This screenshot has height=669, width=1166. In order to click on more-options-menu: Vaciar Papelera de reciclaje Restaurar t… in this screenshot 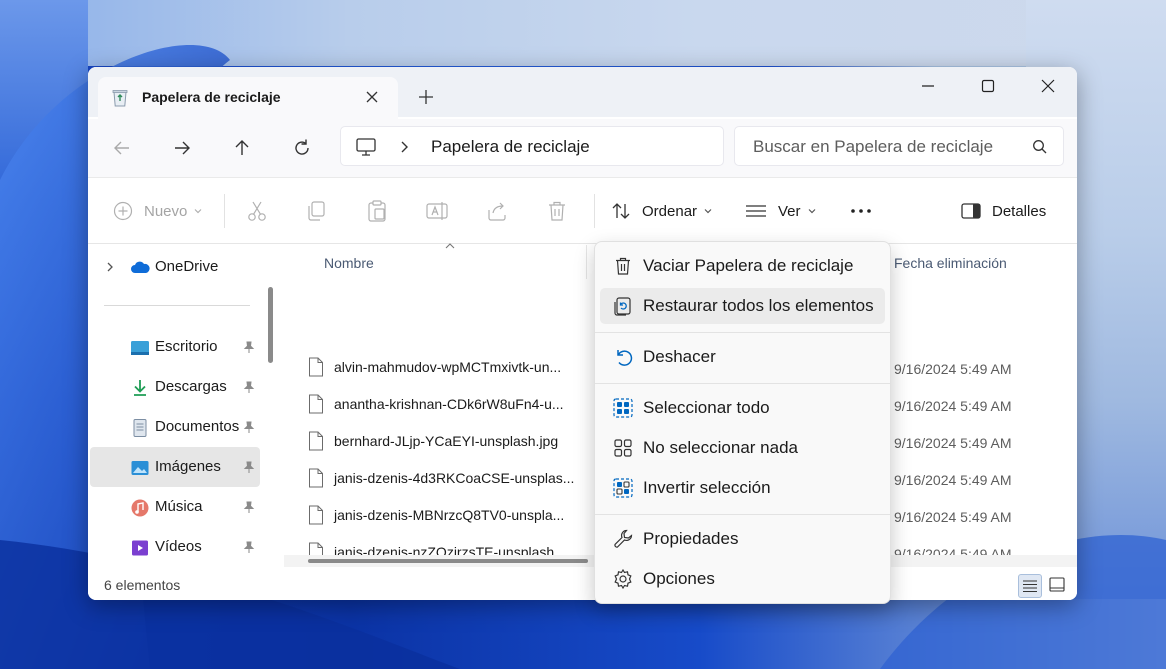, I will do `click(742, 422)`.